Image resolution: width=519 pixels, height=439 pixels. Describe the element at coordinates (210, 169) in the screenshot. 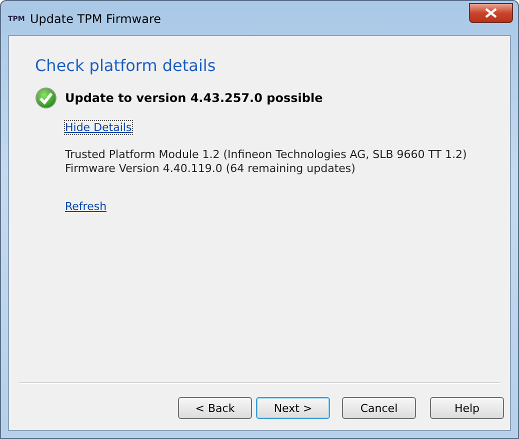

I see `detail-text: Firmware Version 4.40.119.0 (64 remaining updates)` at that location.